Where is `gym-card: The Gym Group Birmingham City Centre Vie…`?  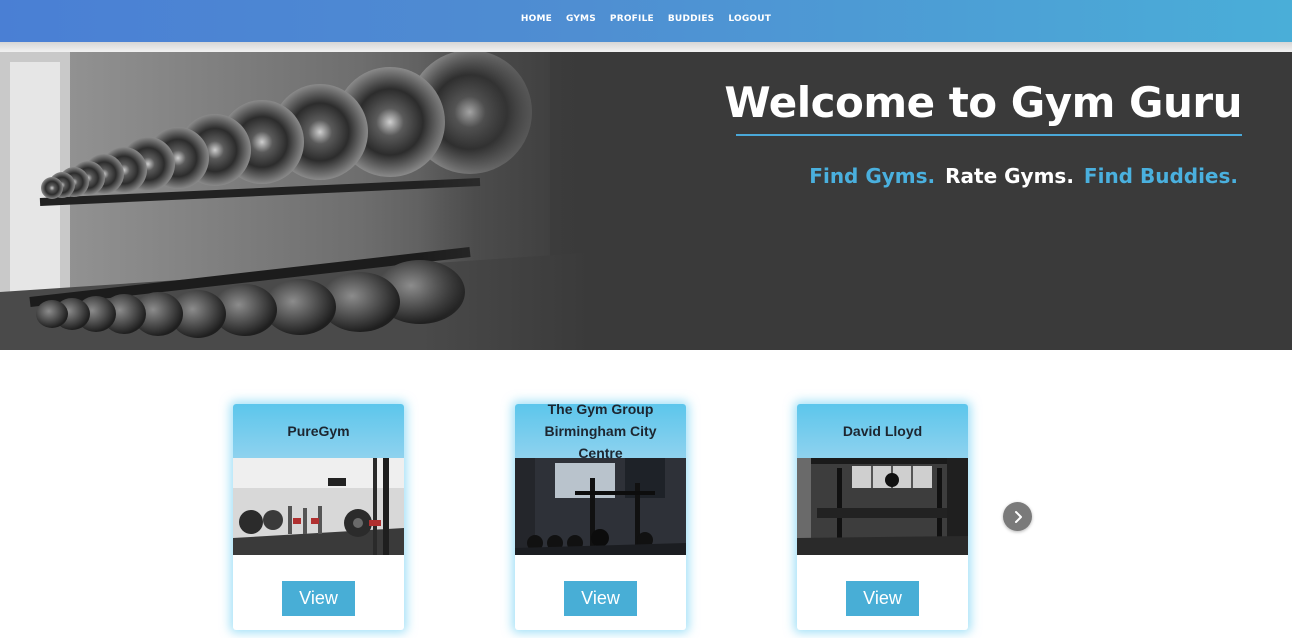 gym-card: The Gym Group Birmingham City Centre Vie… is located at coordinates (600, 517).